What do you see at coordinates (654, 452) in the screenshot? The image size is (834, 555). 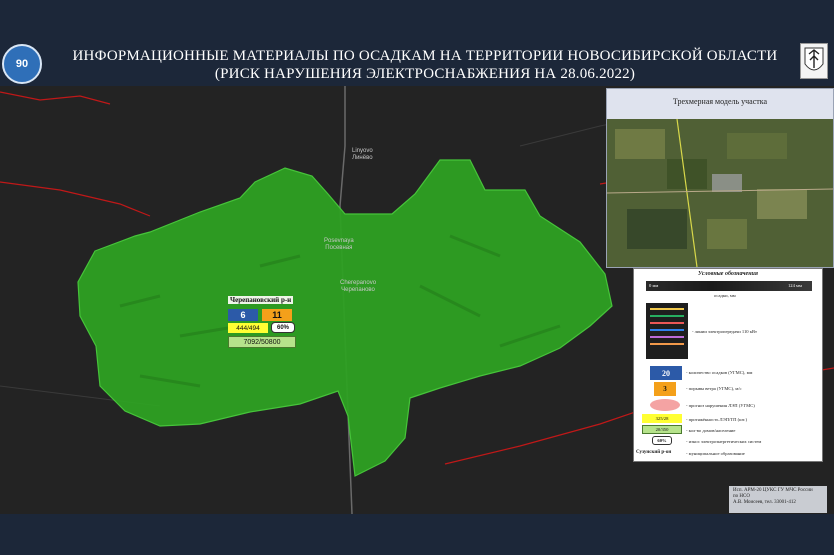 I see `legend-district-sample: Сузунский р-он` at bounding box center [654, 452].